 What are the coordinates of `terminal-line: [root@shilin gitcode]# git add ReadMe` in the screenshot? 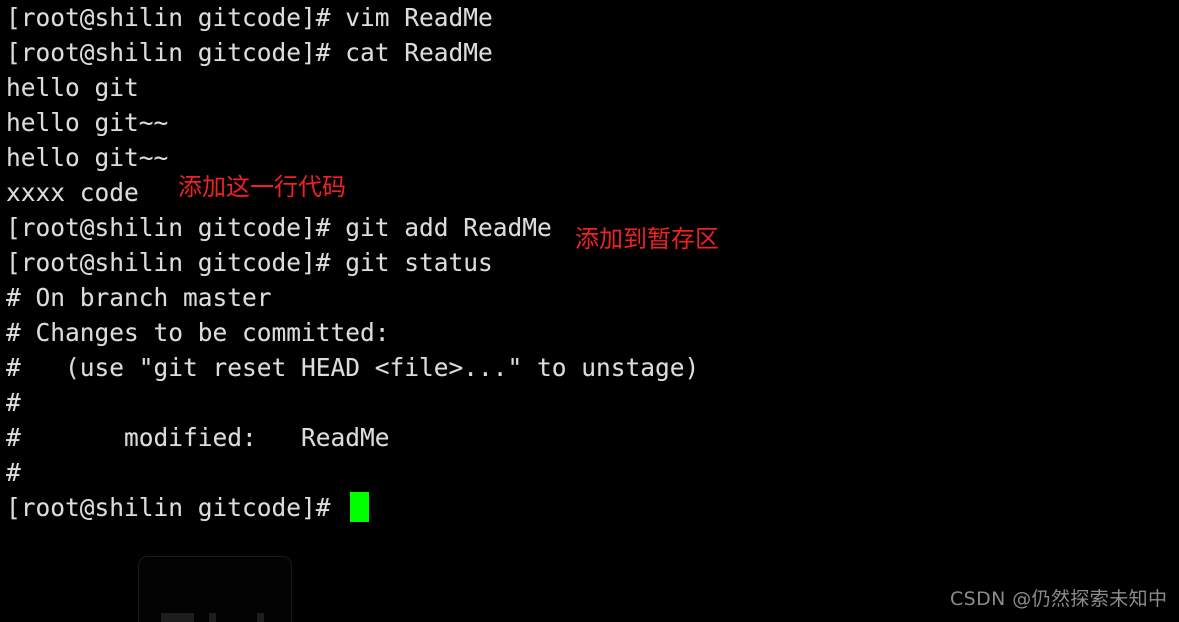 It's located at (279, 227).